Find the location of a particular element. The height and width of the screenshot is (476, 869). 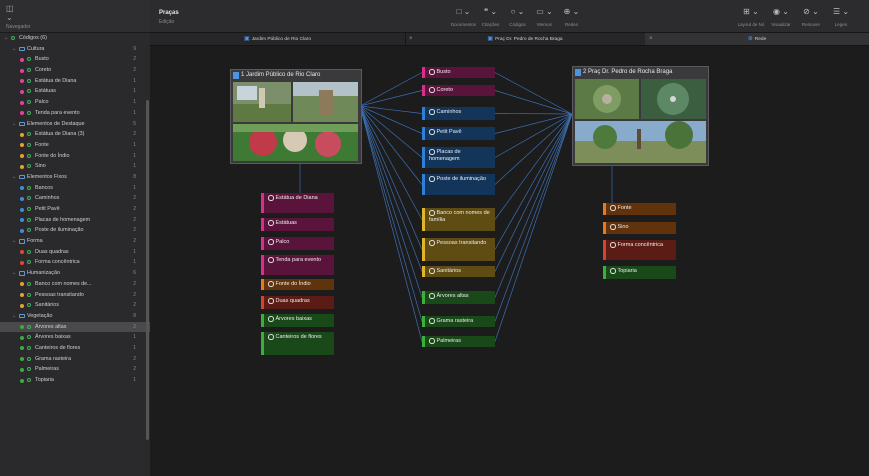

tree-label: Fonte is located at coordinates (42, 144).